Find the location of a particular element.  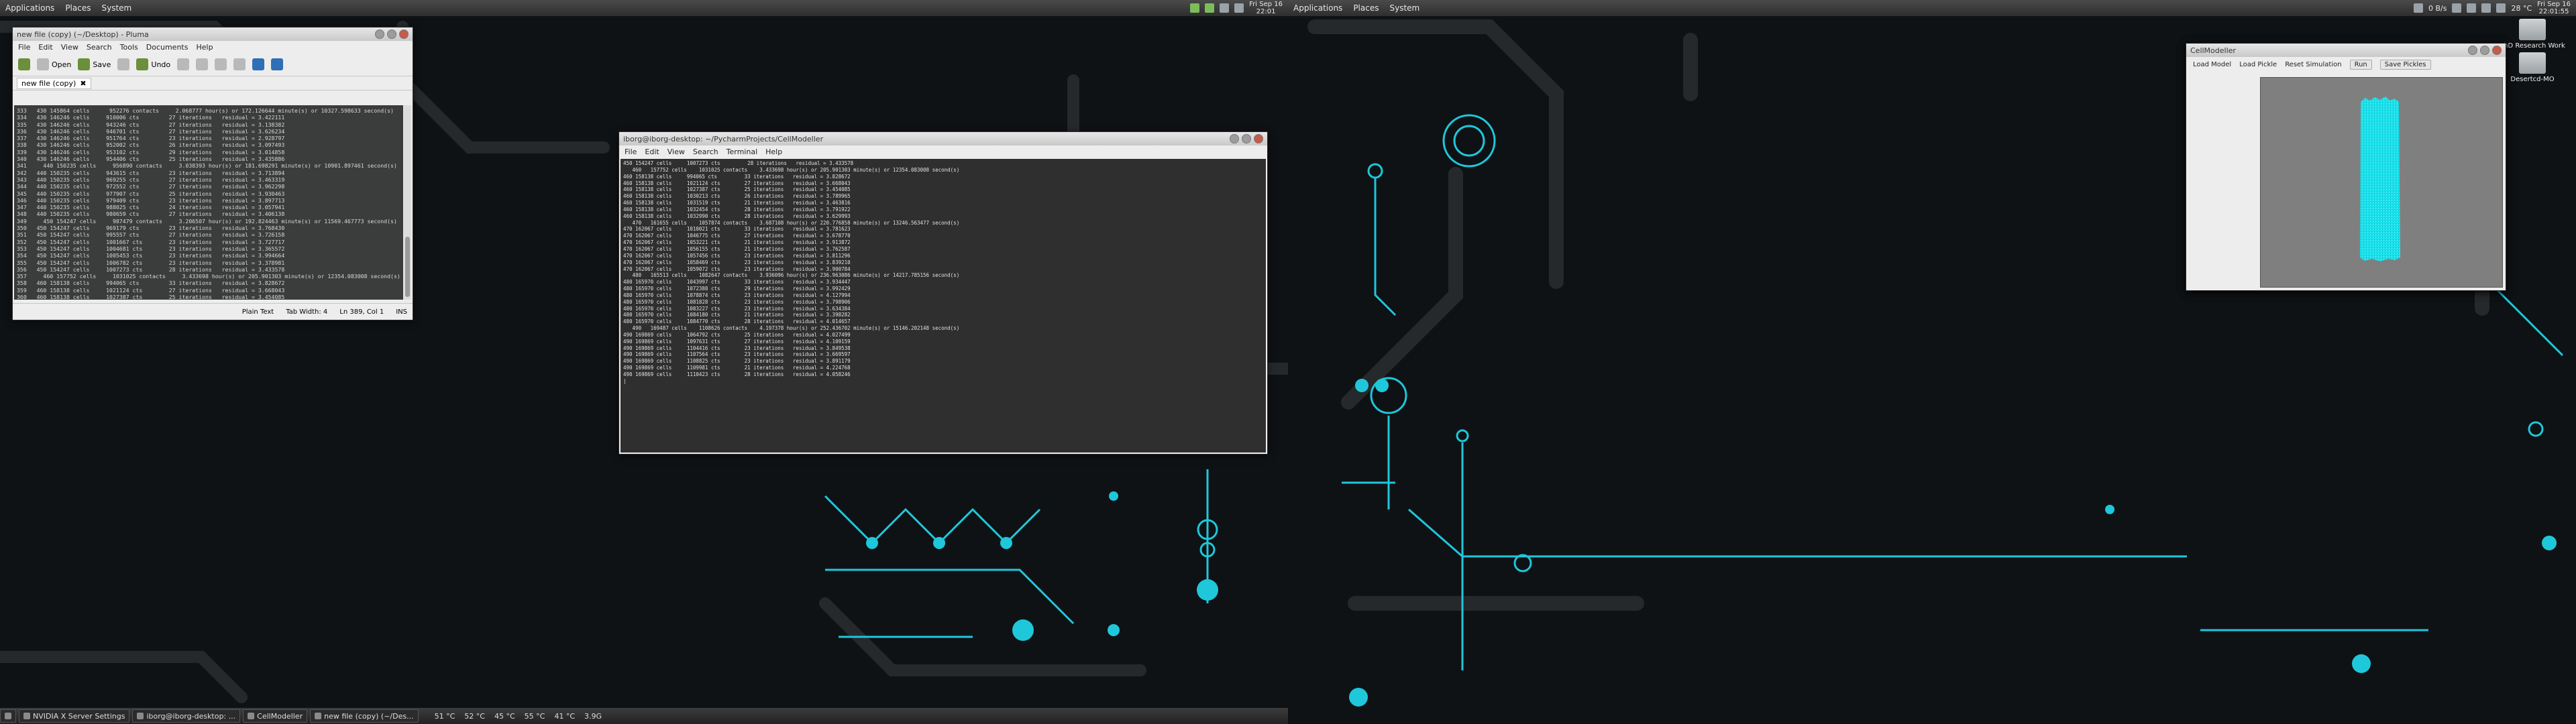

menu-tools: Tools is located at coordinates (129, 47).